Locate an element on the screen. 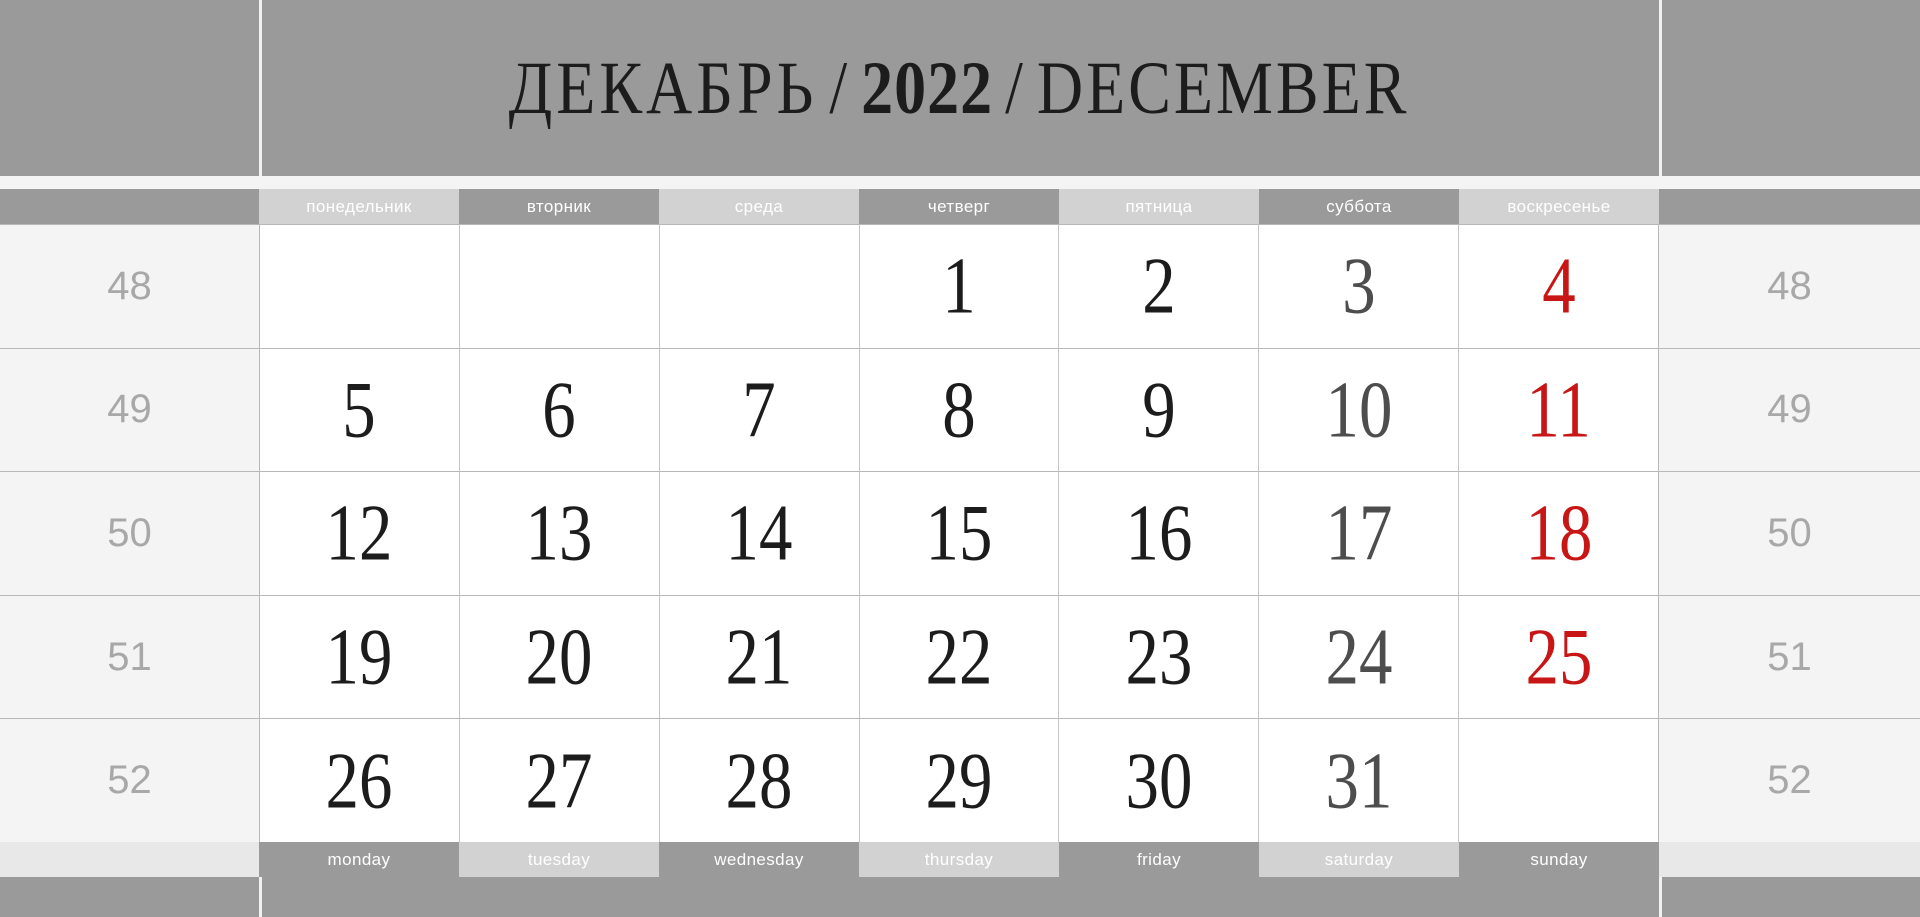 The image size is (1920, 917). weekday-en-tuesday: tuesday is located at coordinates (559, 859).